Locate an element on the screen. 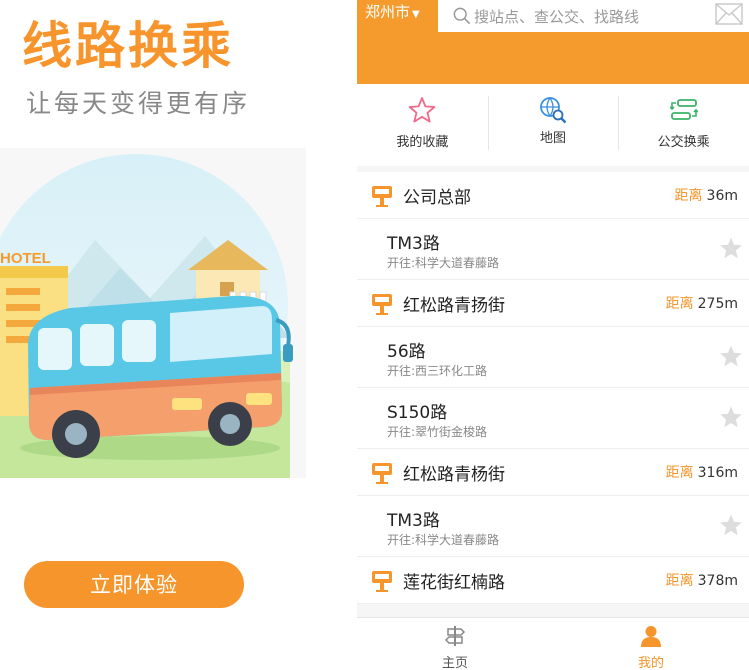 Image resolution: width=749 pixels, height=670 pixels. quick-action-label: 我的收藏 is located at coordinates (422, 142).